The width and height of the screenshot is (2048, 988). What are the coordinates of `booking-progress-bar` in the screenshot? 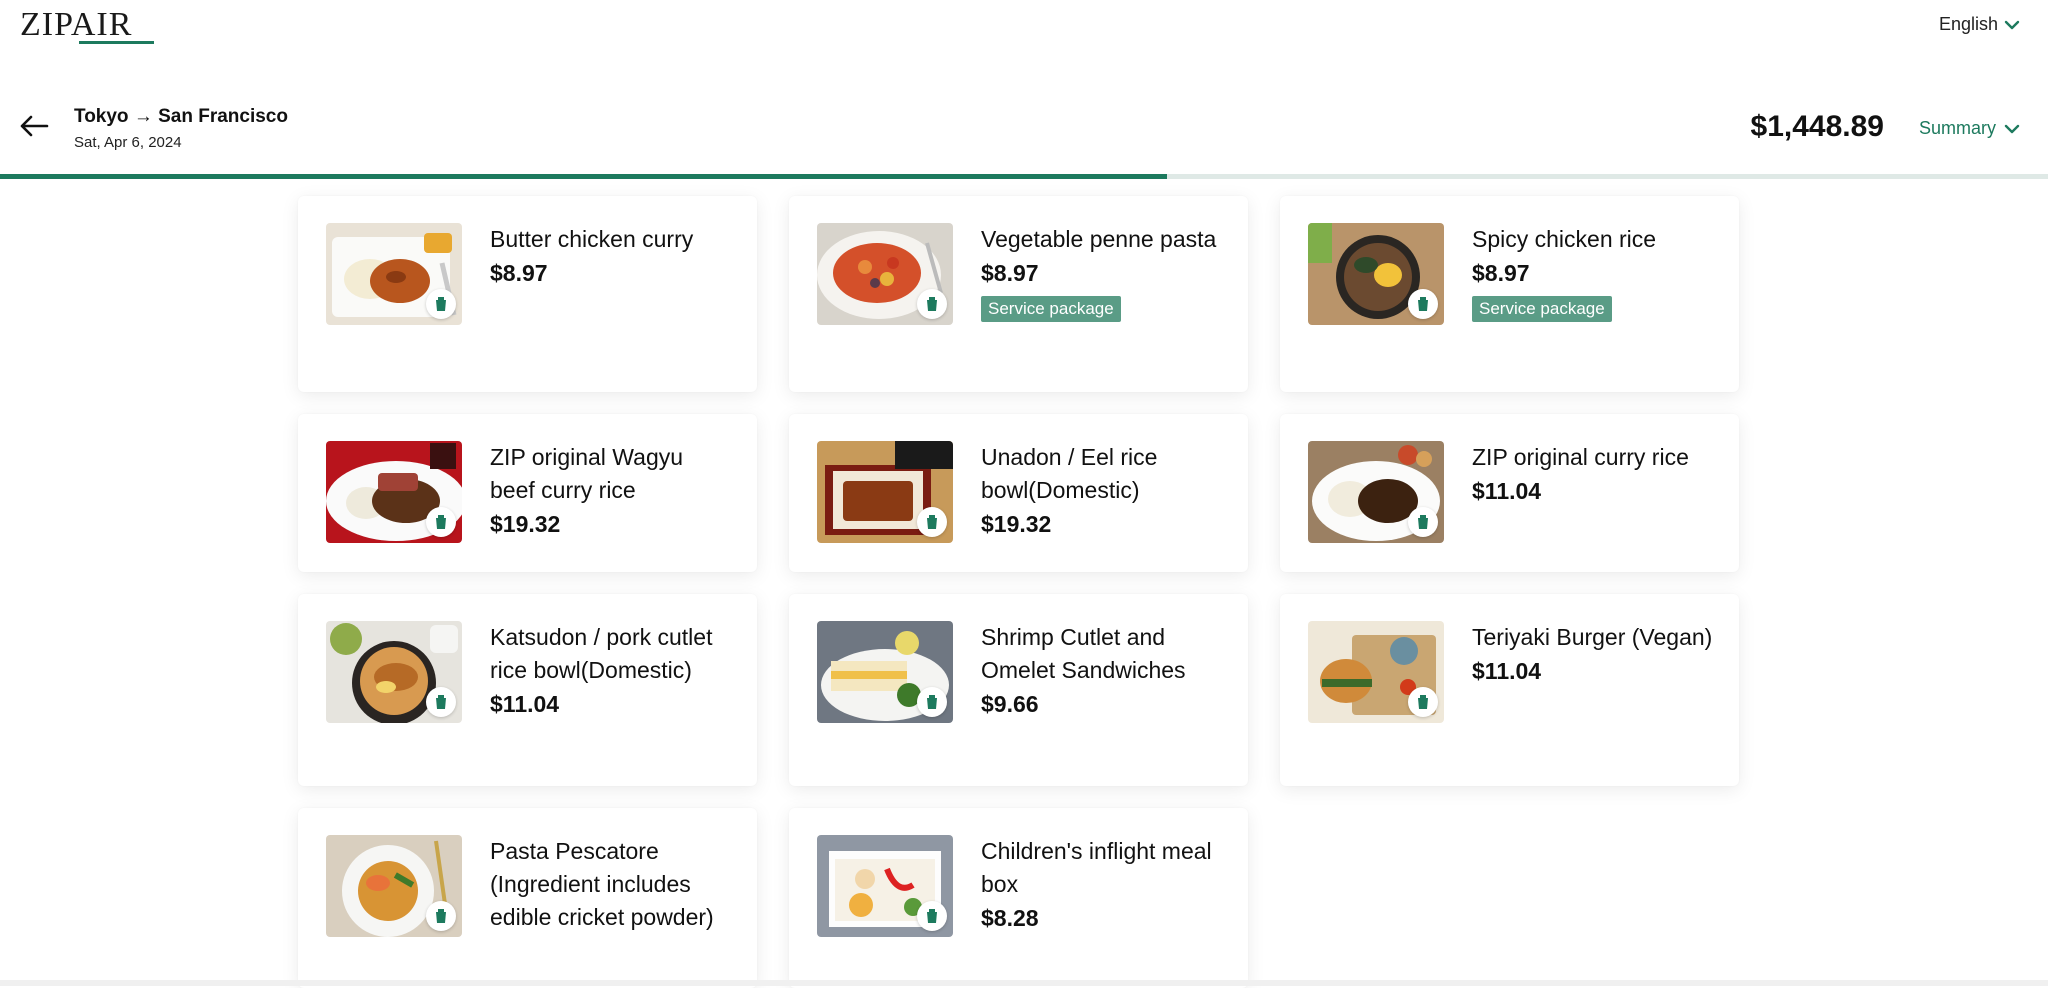 It's located at (1024, 176).